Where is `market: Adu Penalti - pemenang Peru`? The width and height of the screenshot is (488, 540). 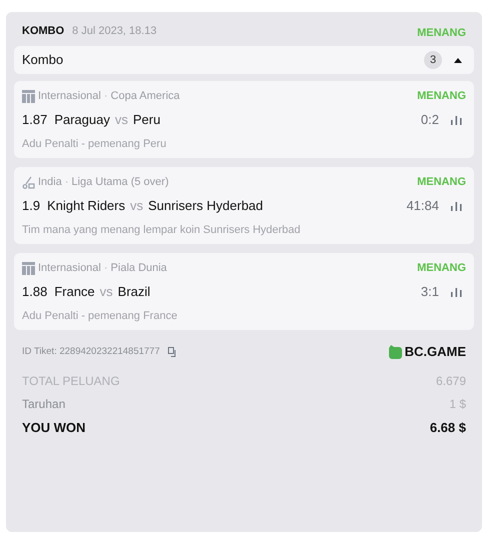 market: Adu Penalti - pemenang Peru is located at coordinates (95, 144).